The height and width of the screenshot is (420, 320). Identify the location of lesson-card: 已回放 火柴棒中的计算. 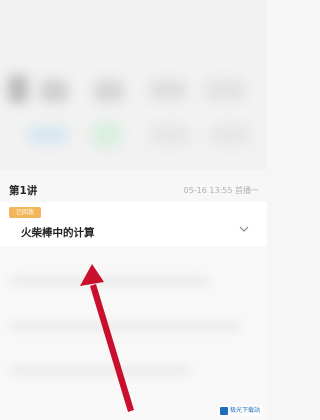
(133, 224).